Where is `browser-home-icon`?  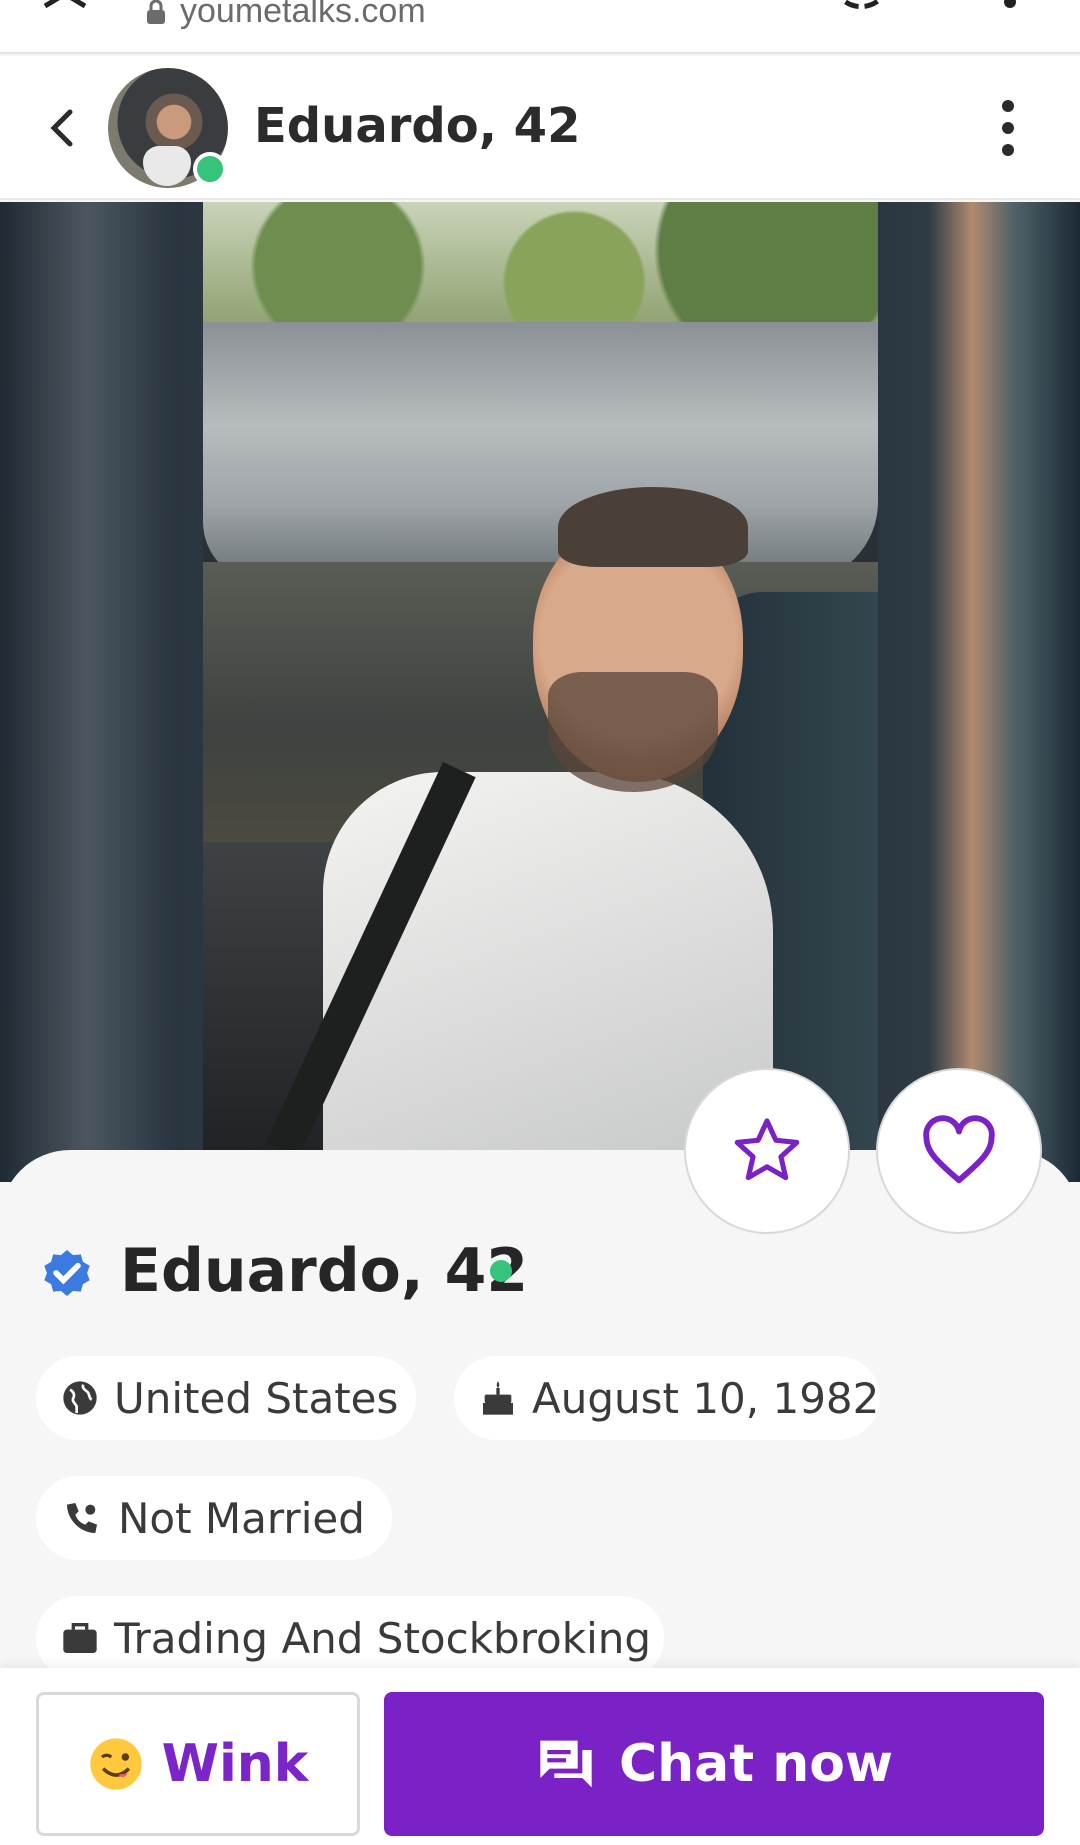 browser-home-icon is located at coordinates (65, 15).